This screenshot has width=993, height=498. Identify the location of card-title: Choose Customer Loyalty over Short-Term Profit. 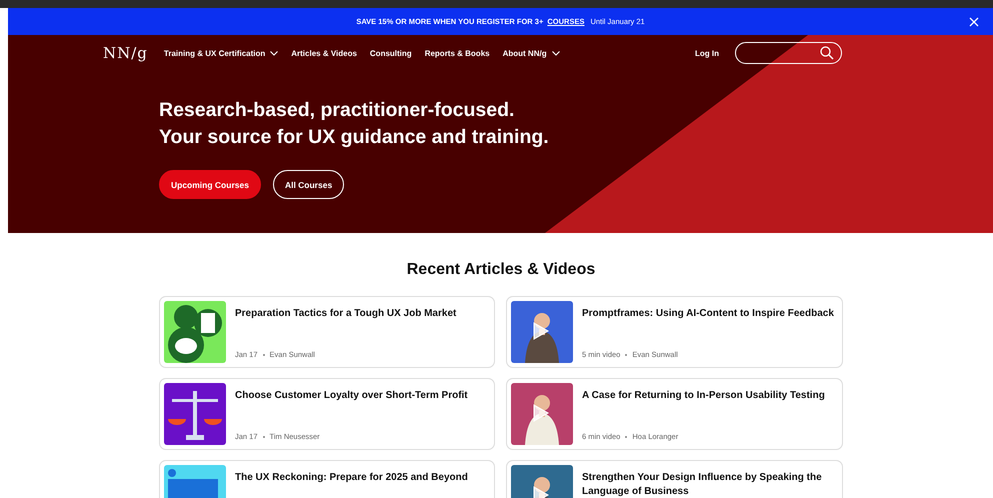
(351, 396).